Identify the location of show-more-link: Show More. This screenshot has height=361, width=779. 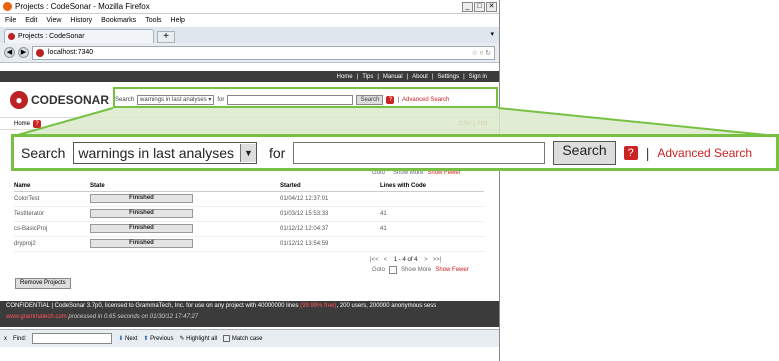
(416, 270).